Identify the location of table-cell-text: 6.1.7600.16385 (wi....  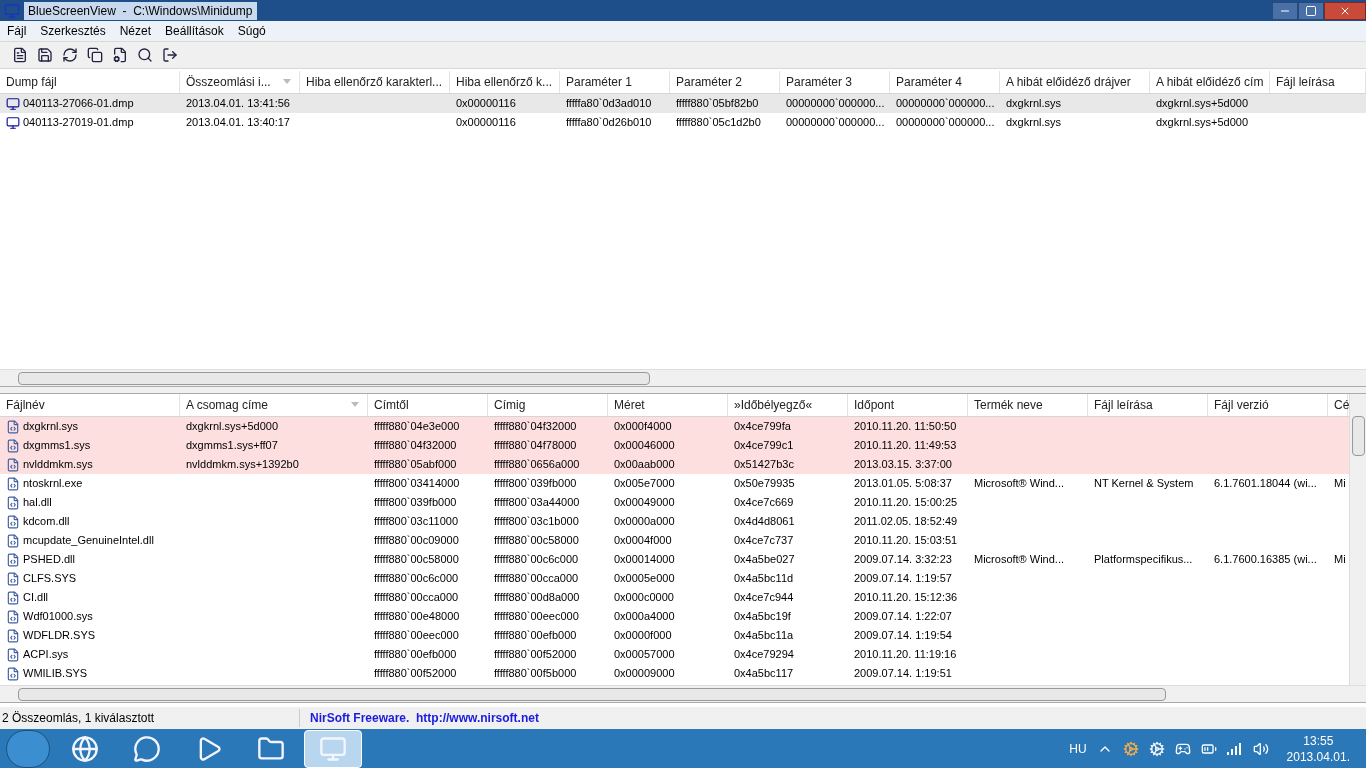
(1265, 560).